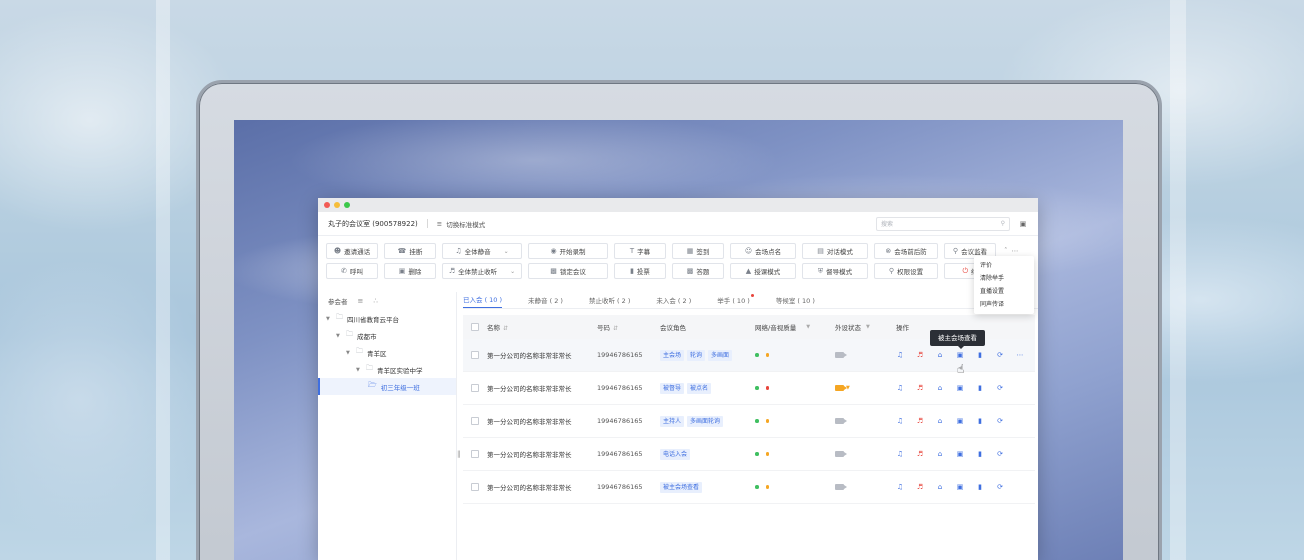  What do you see at coordinates (640, 271) in the screenshot?
I see `vote-button: ▮ 投票` at bounding box center [640, 271].